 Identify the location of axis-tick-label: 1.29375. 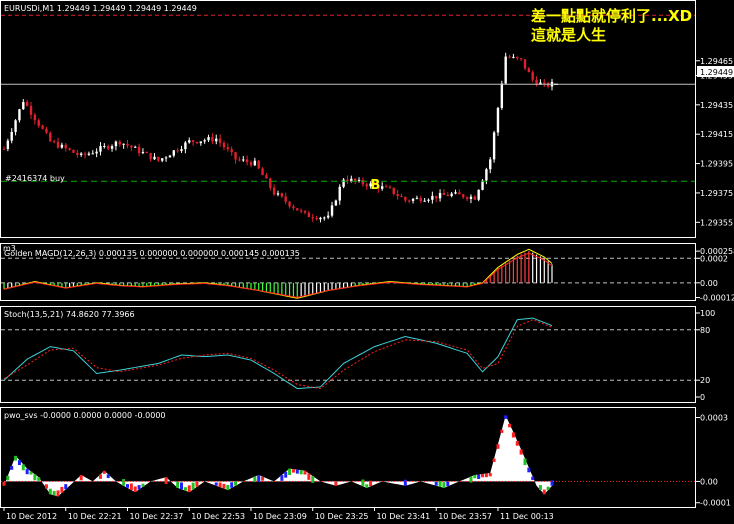
(716, 193).